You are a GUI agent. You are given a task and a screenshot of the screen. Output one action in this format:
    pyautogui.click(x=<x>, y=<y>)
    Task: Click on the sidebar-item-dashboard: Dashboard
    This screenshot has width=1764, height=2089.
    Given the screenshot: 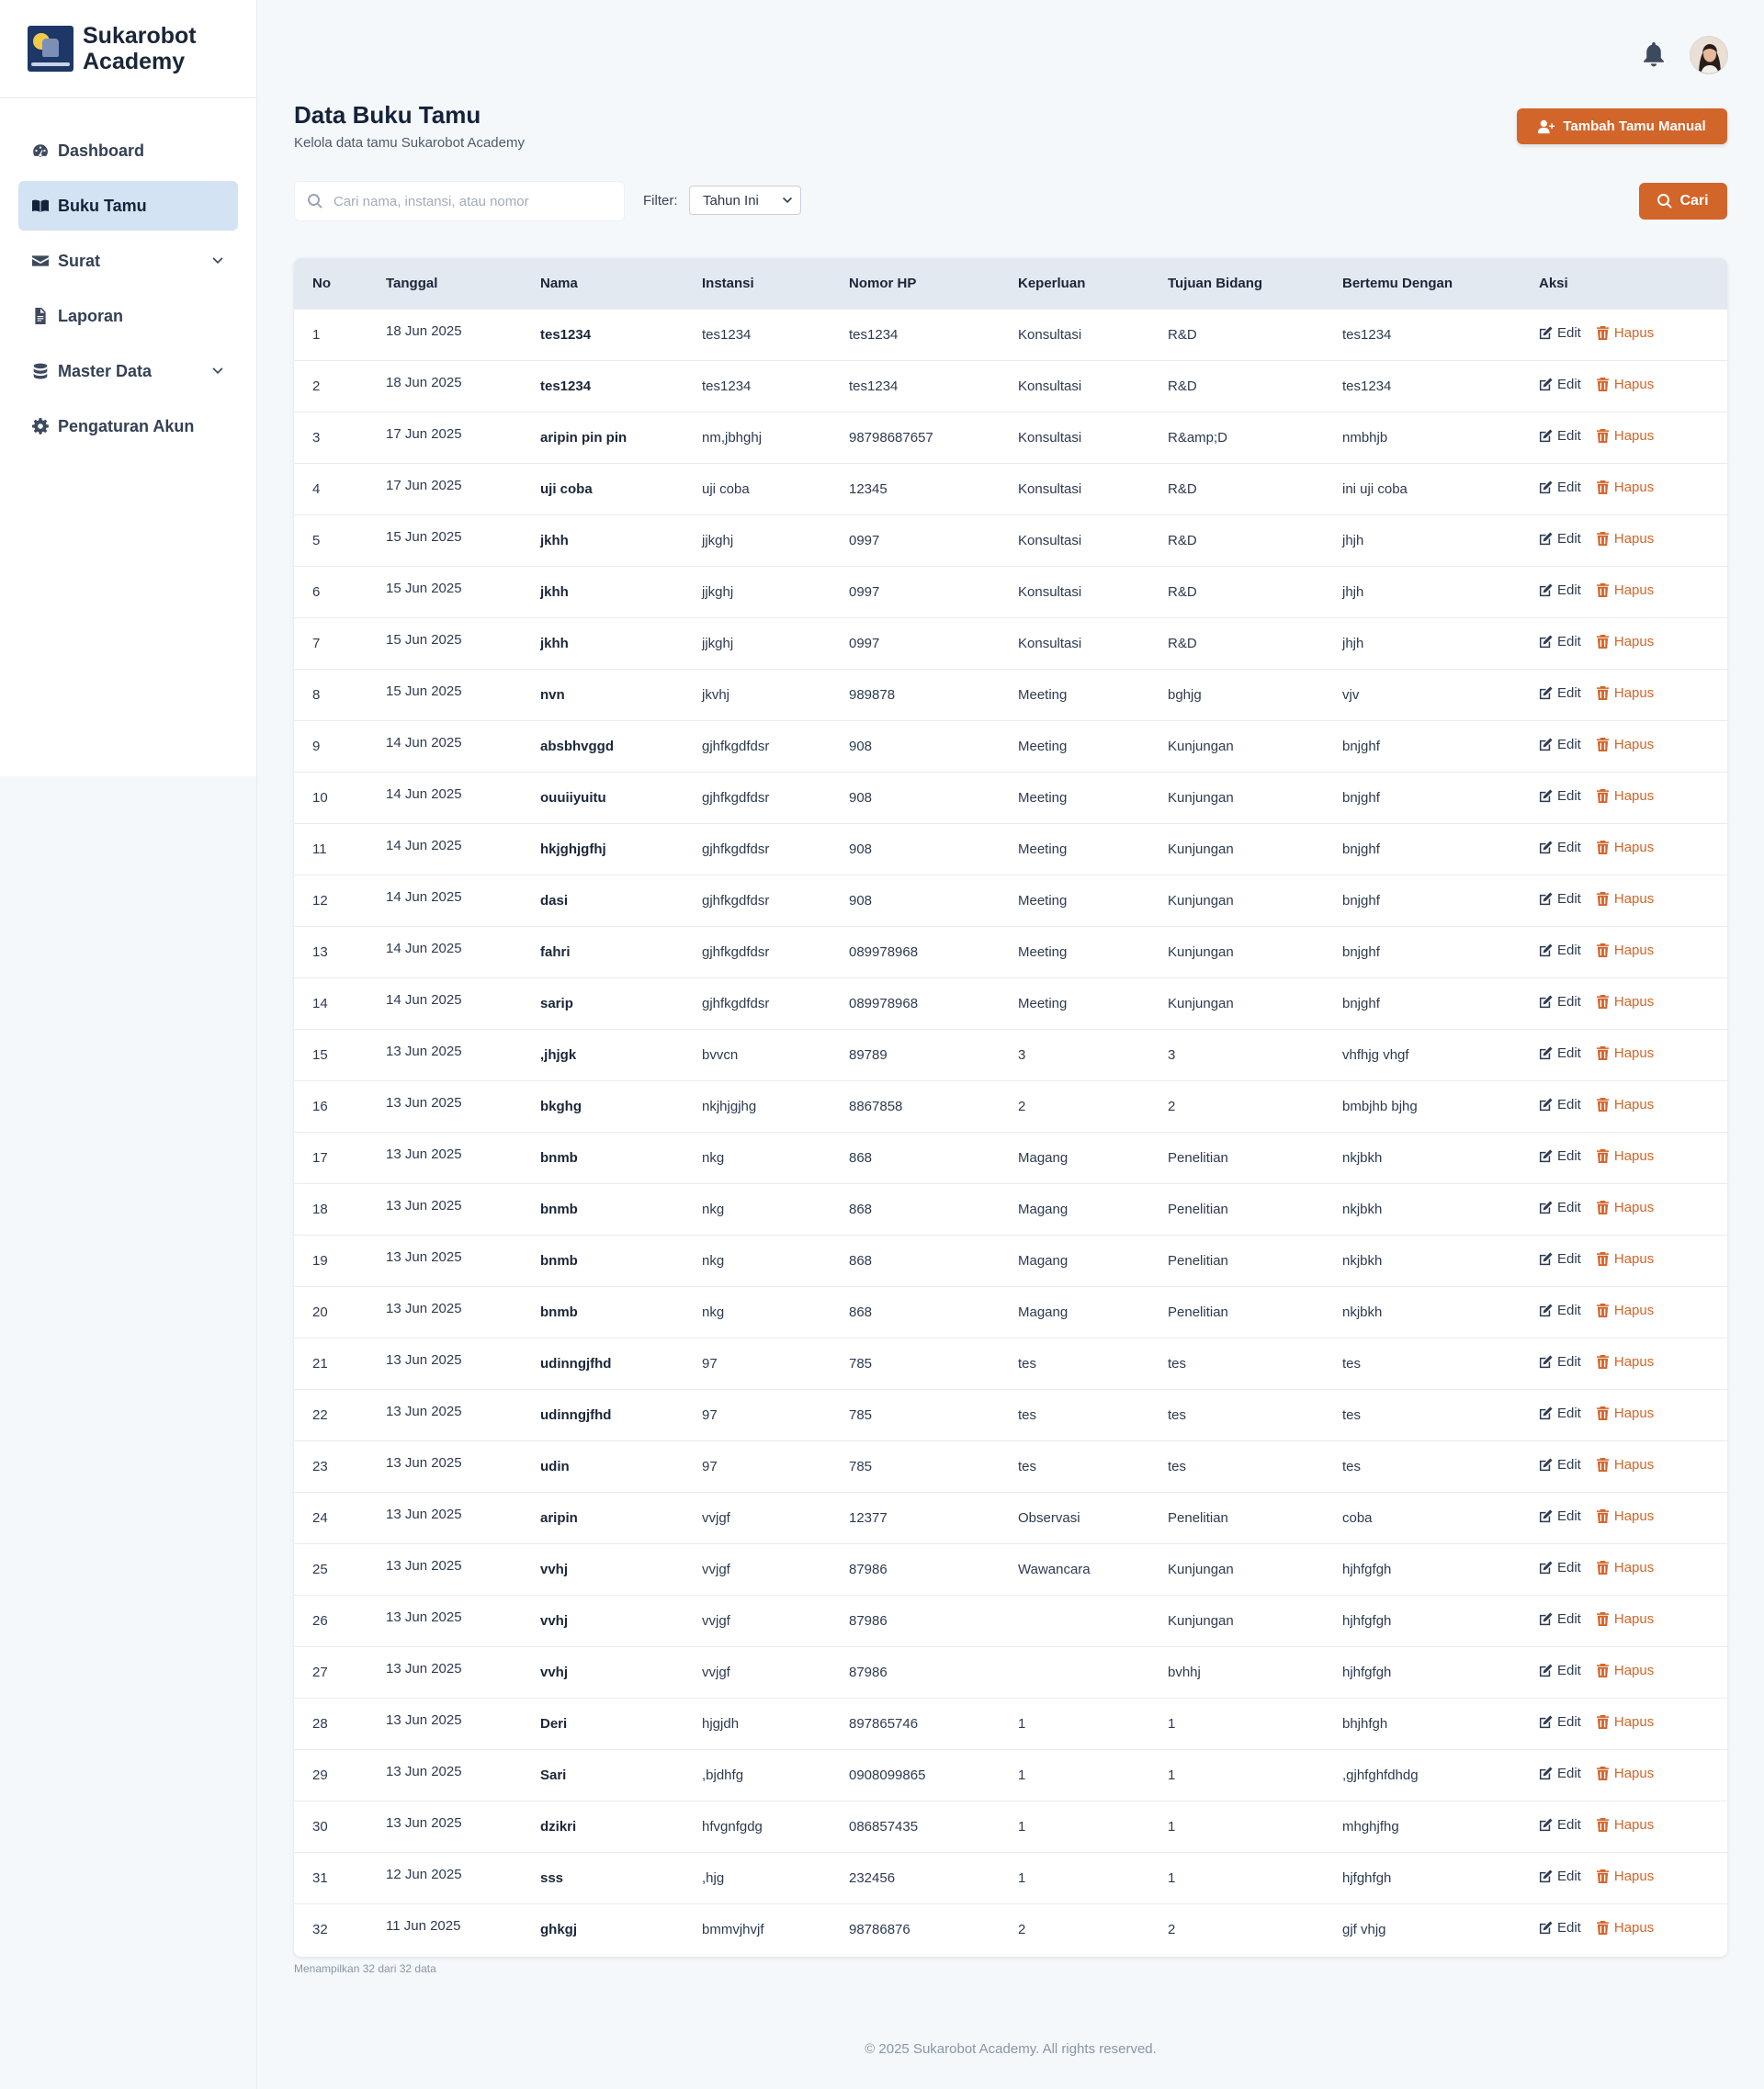 What is the action you would take?
    pyautogui.click(x=128, y=151)
    